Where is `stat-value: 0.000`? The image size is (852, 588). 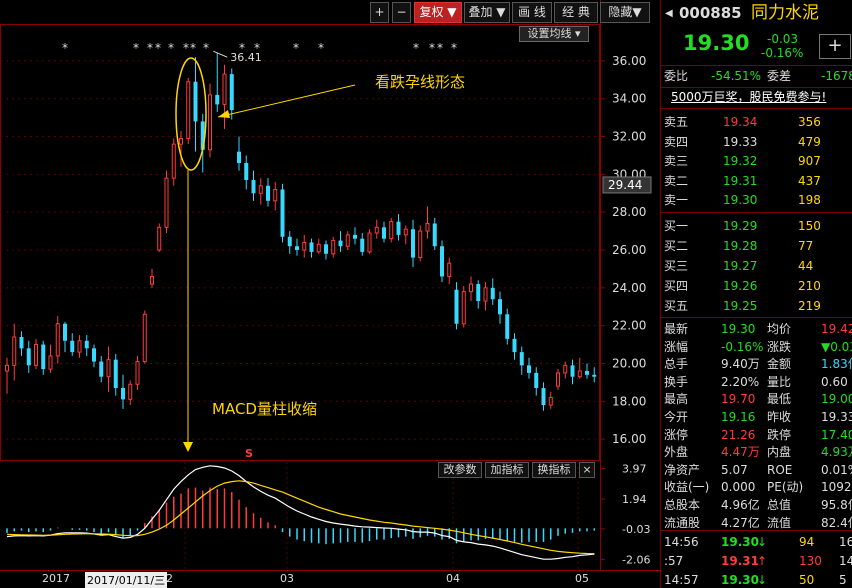 stat-value: 0.000 is located at coordinates (738, 487).